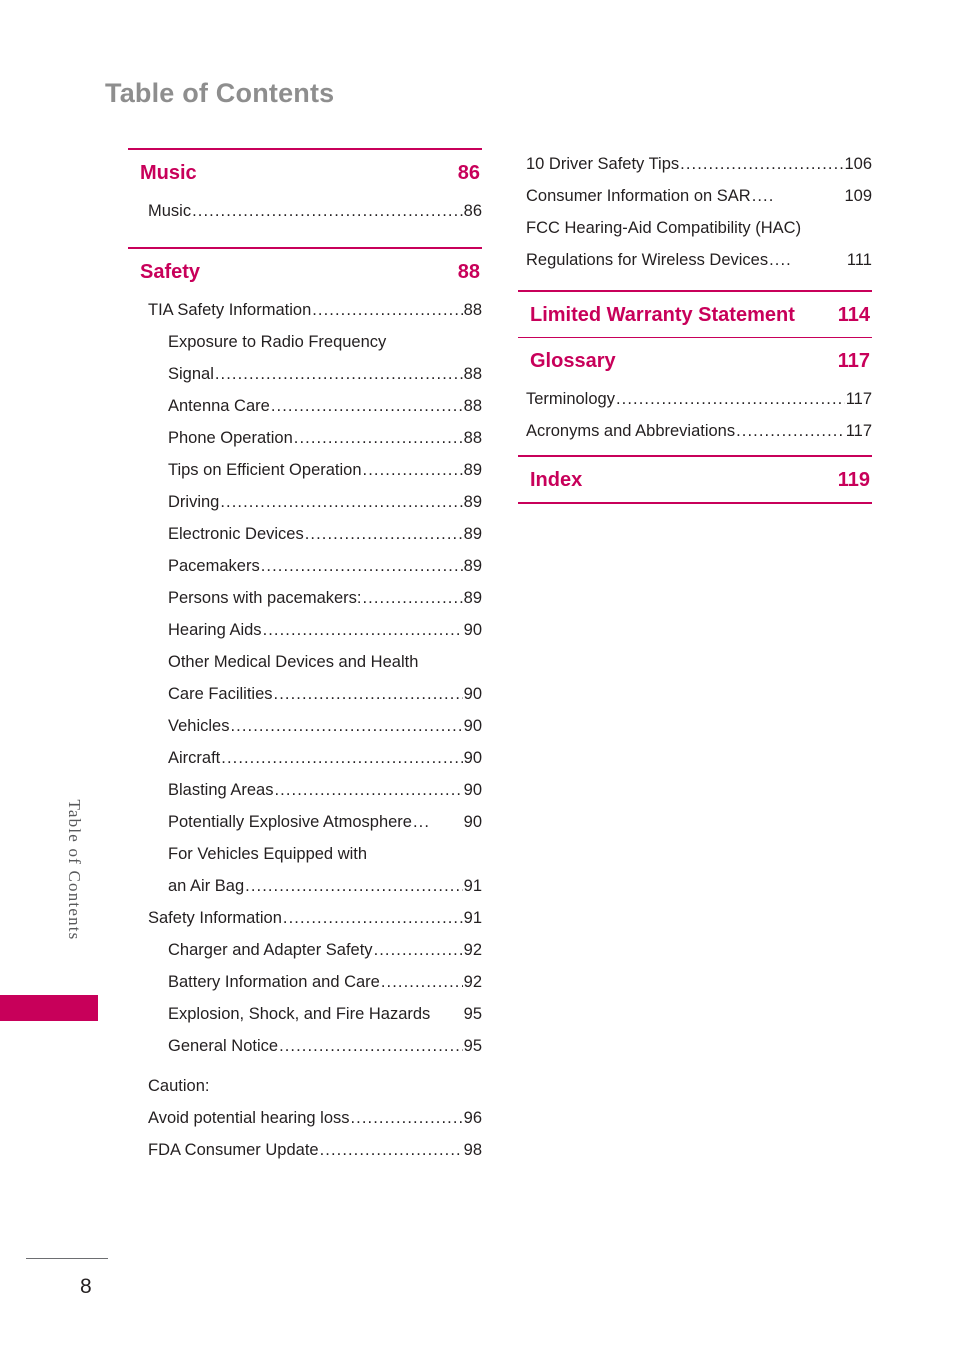 This screenshot has width=954, height=1371. Describe the element at coordinates (215, 918) in the screenshot. I see `toc-entry-label: Safety Information` at that location.